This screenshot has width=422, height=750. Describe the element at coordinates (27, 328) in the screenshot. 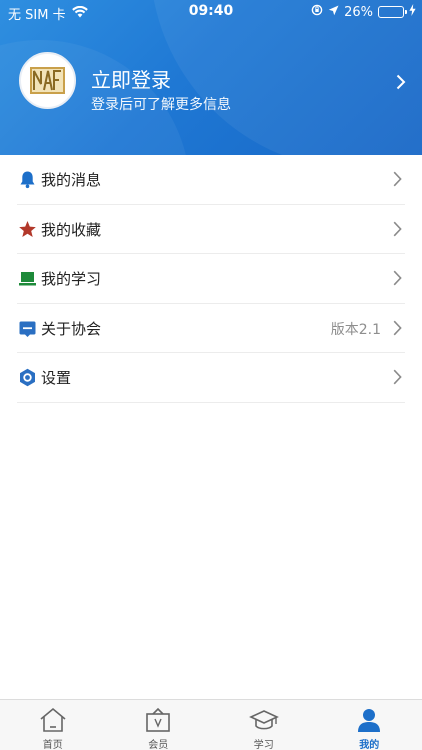

I see `info-board-icon` at that location.